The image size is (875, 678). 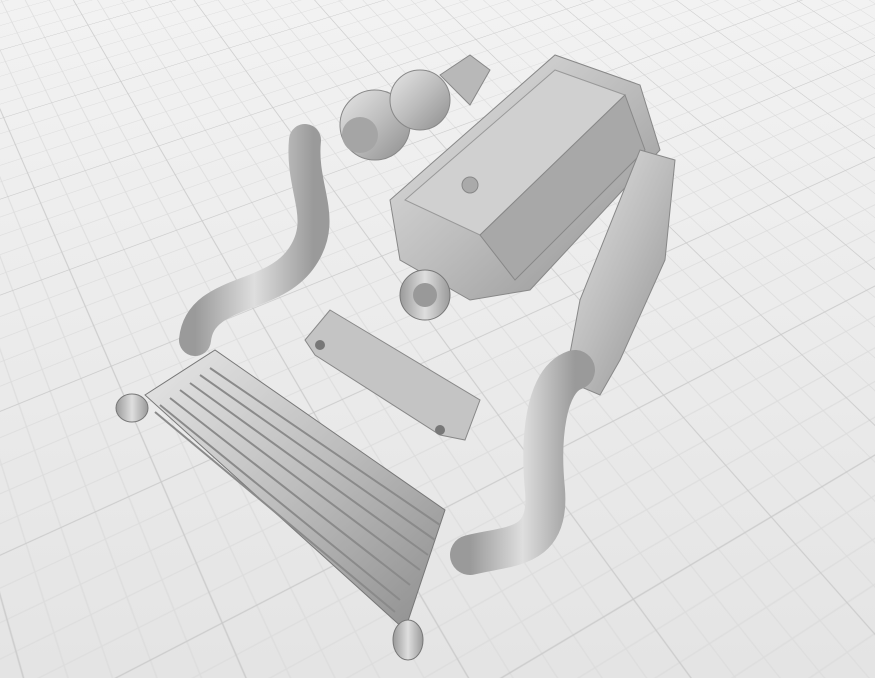 I want to click on bracket, so click(x=392, y=375).